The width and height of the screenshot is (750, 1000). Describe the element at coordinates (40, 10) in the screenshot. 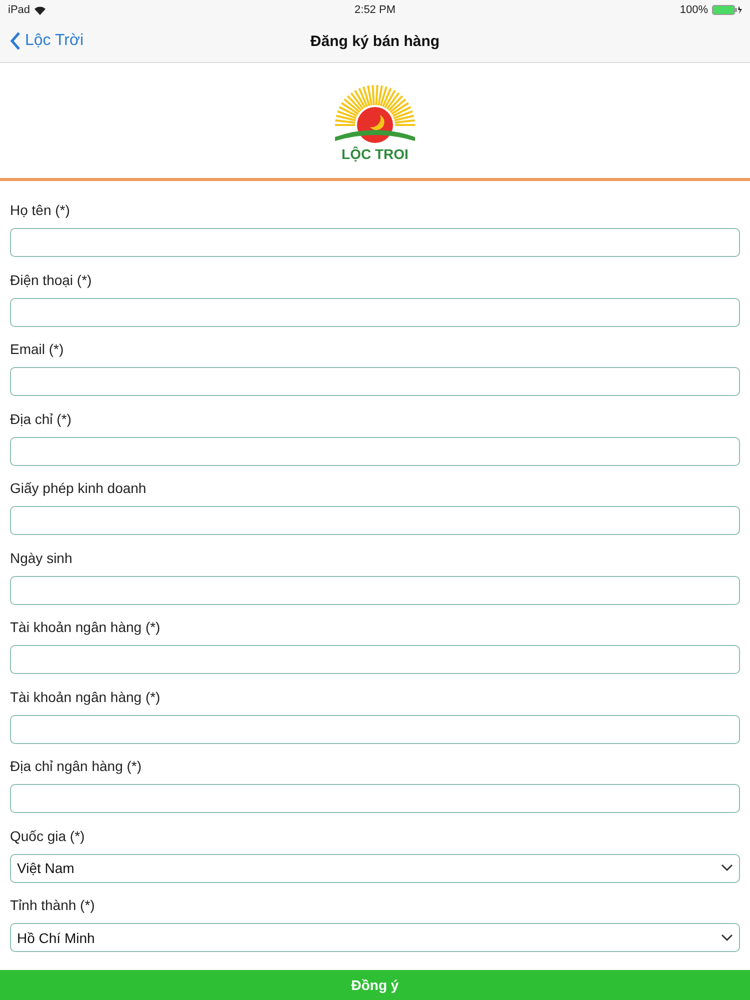

I see `wifi-icon` at that location.